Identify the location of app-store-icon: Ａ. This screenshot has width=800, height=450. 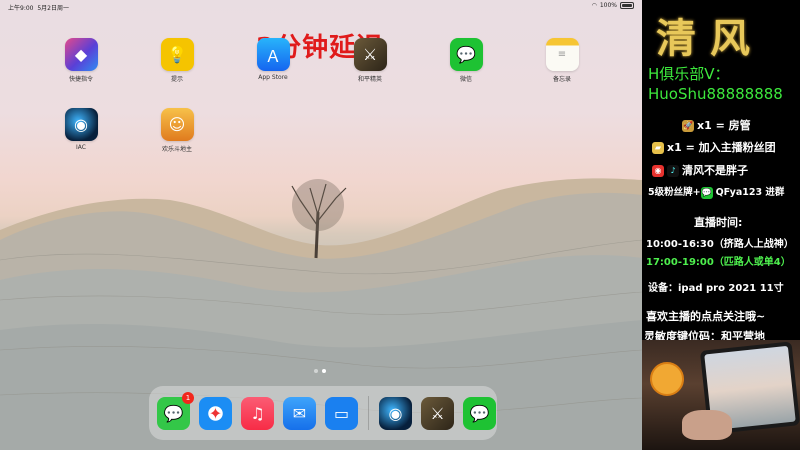
(273, 54).